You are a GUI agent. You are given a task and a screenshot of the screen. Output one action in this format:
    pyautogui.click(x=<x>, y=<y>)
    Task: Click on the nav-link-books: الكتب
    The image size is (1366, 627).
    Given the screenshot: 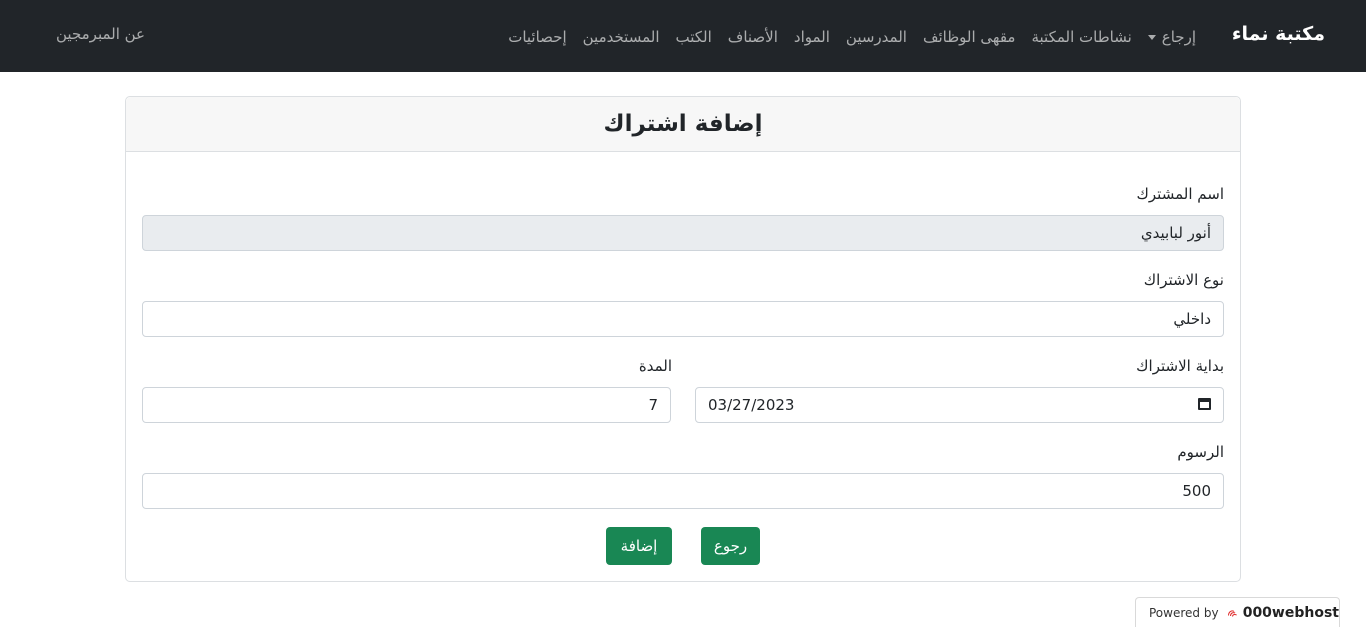 What is the action you would take?
    pyautogui.click(x=694, y=37)
    